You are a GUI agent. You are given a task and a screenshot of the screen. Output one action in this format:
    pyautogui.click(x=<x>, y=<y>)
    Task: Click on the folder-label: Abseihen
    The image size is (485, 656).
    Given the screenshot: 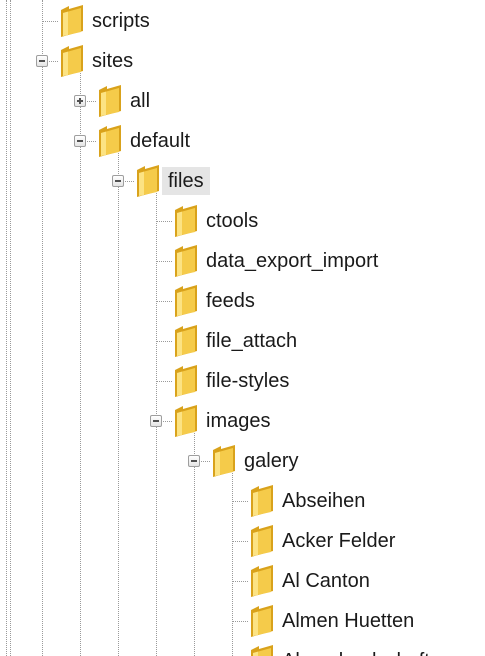 What is the action you would take?
    pyautogui.click(x=323, y=501)
    